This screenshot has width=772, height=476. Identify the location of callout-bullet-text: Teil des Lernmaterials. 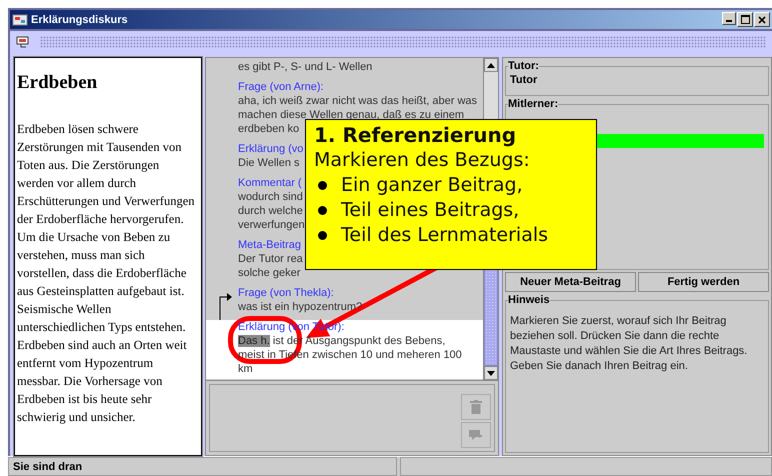
(444, 235).